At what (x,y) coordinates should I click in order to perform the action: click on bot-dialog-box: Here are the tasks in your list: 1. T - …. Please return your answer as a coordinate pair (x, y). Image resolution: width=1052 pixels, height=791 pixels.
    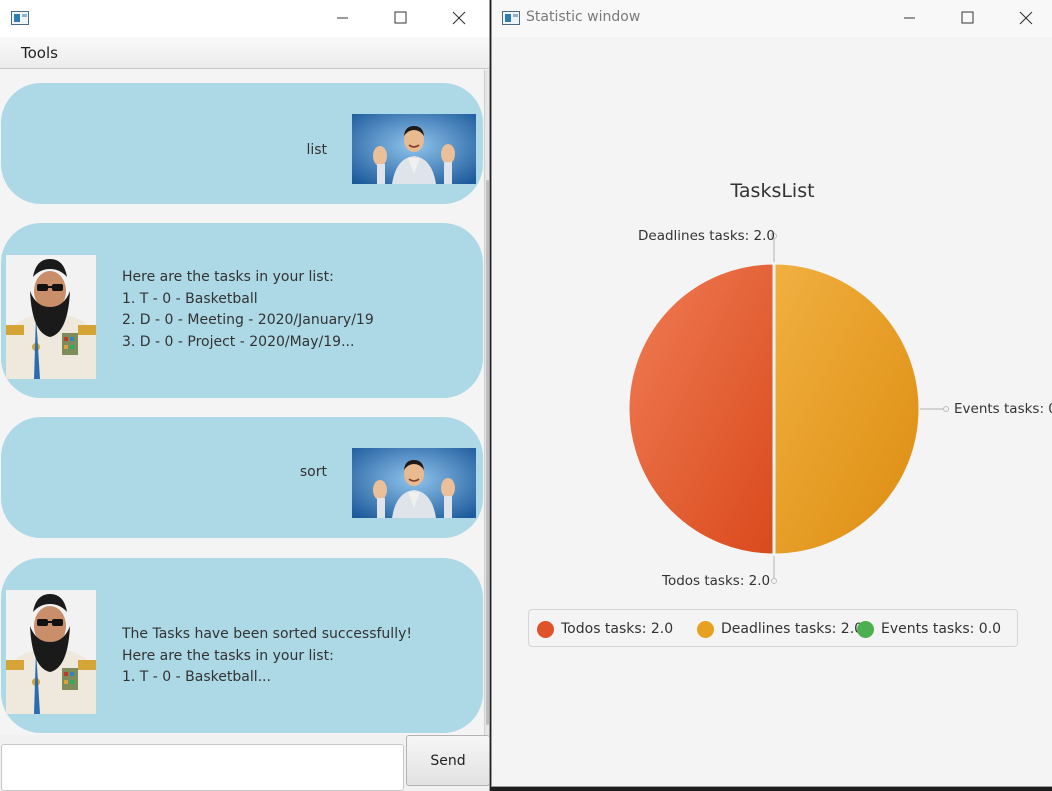
    Looking at the image, I should click on (242, 310).